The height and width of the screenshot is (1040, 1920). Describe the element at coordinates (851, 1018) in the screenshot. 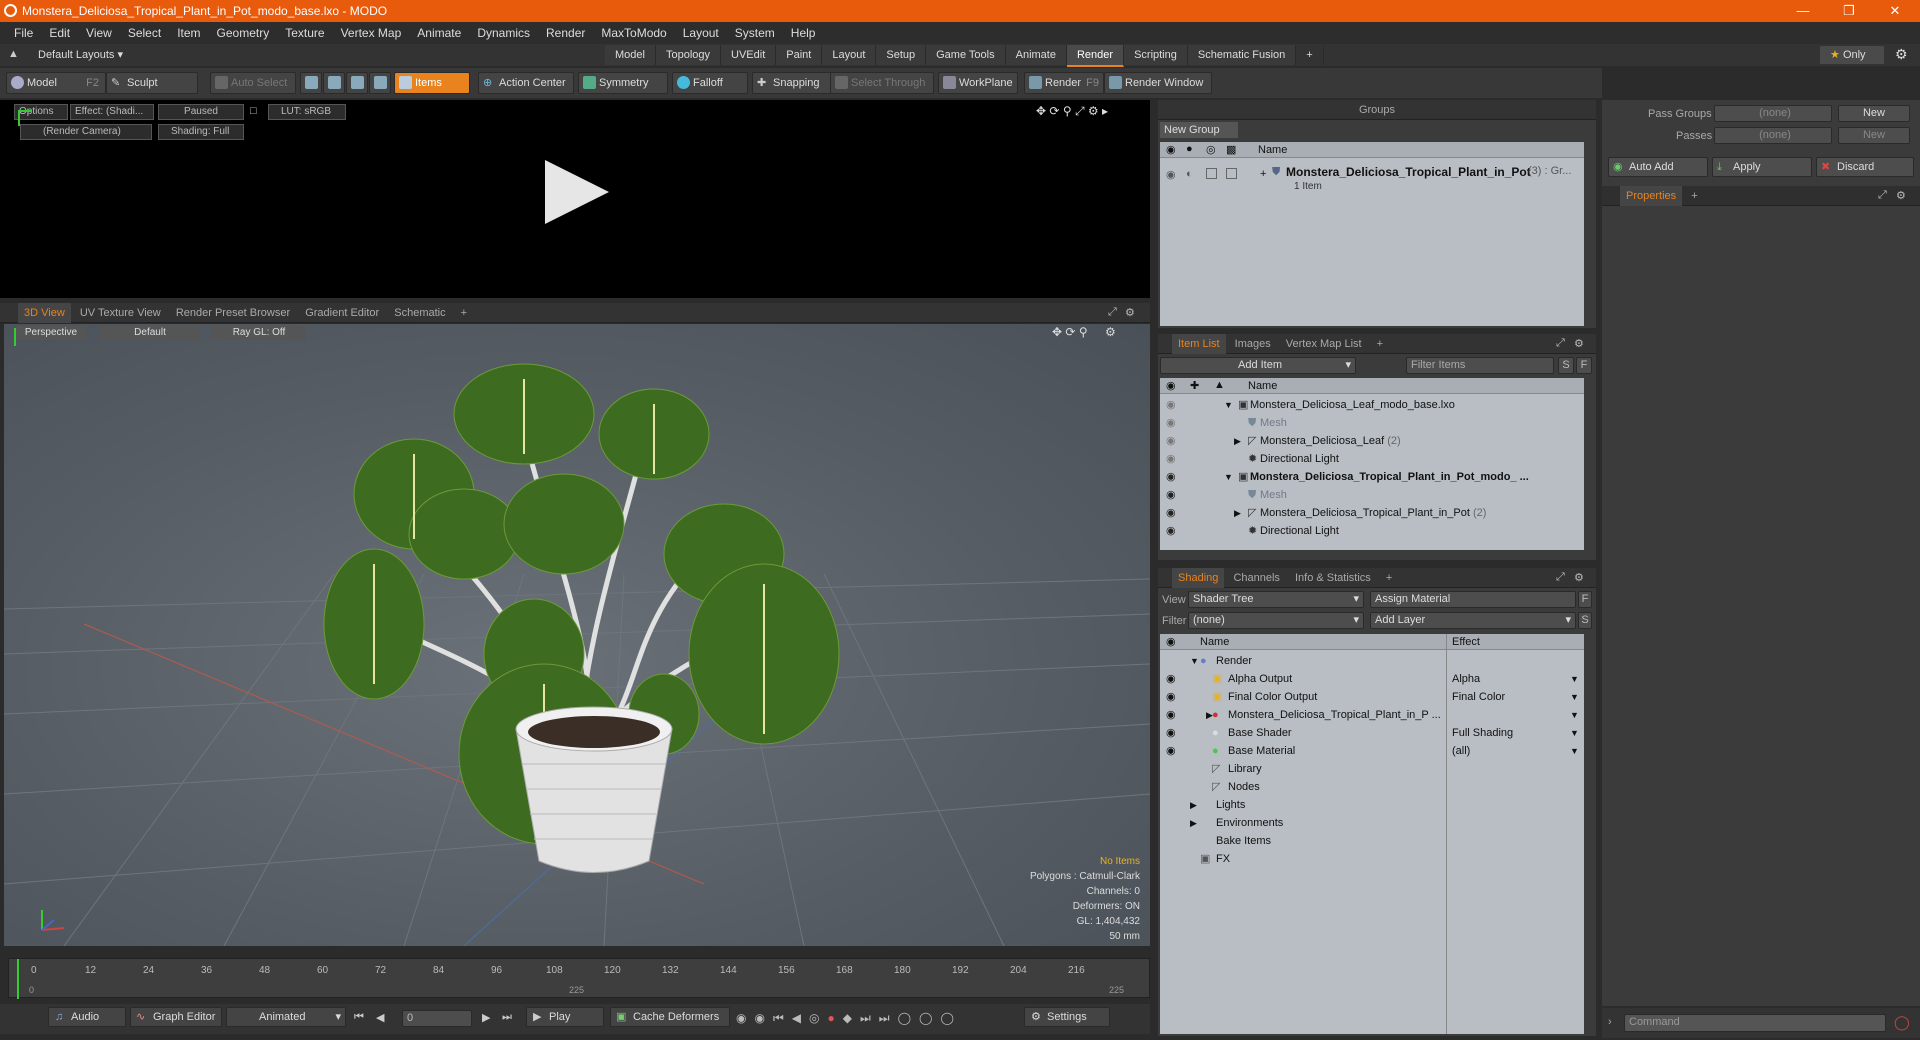

I see `key-icon: ◆` at that location.